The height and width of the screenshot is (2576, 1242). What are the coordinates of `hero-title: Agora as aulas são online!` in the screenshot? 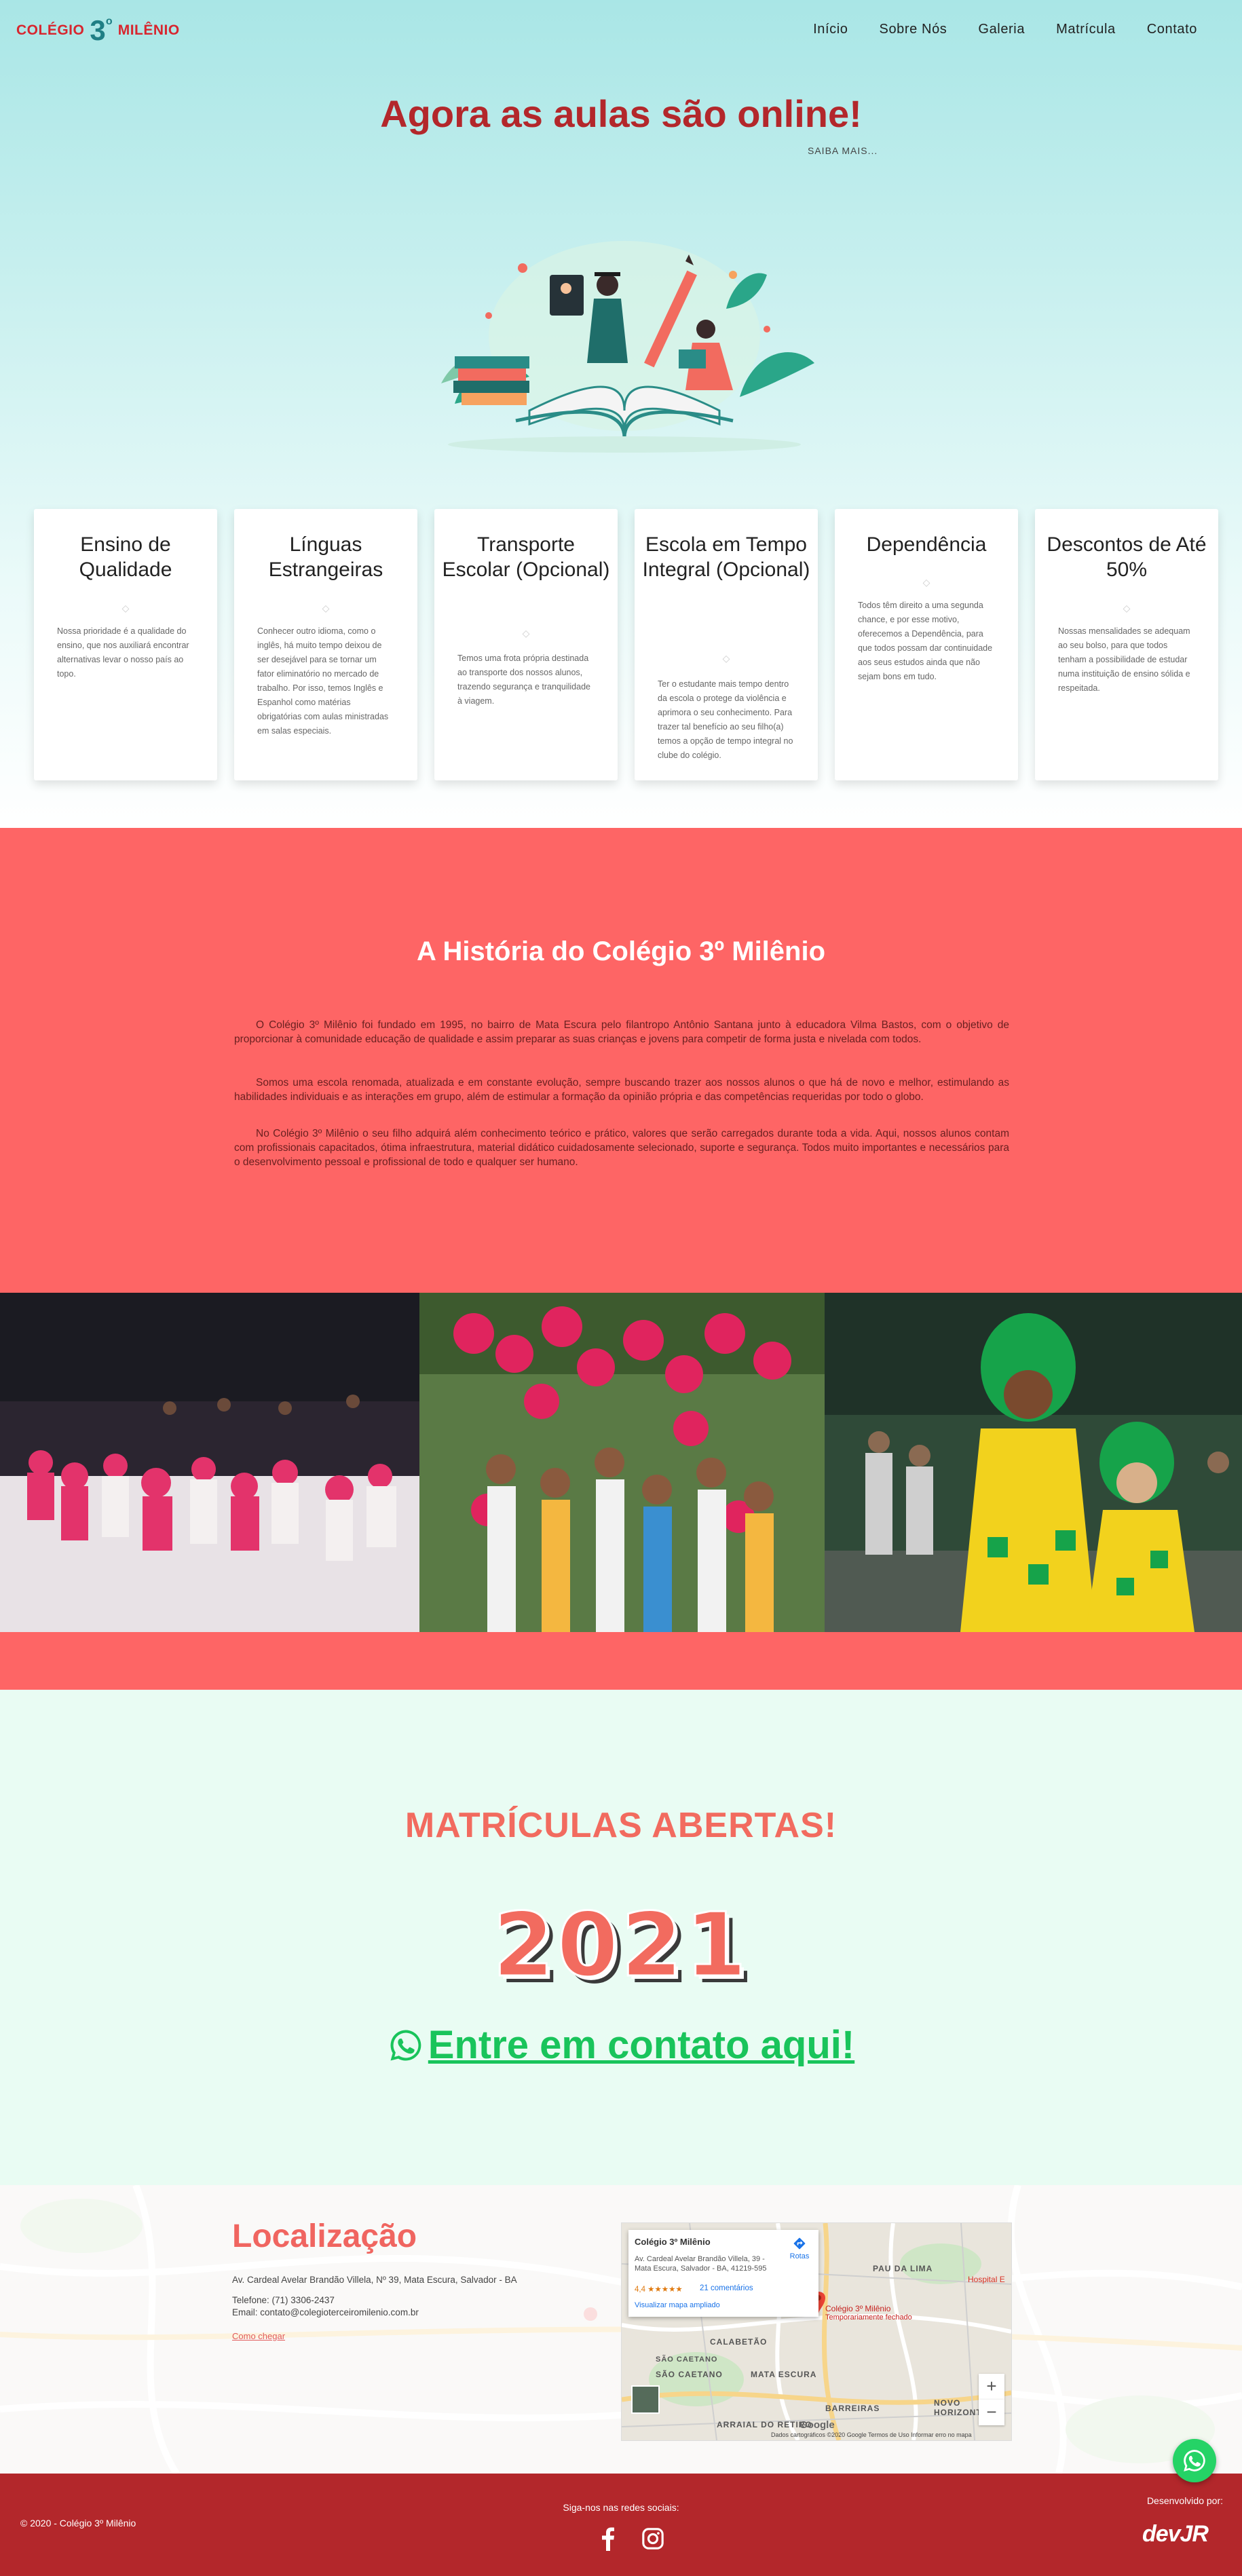 It's located at (621, 114).